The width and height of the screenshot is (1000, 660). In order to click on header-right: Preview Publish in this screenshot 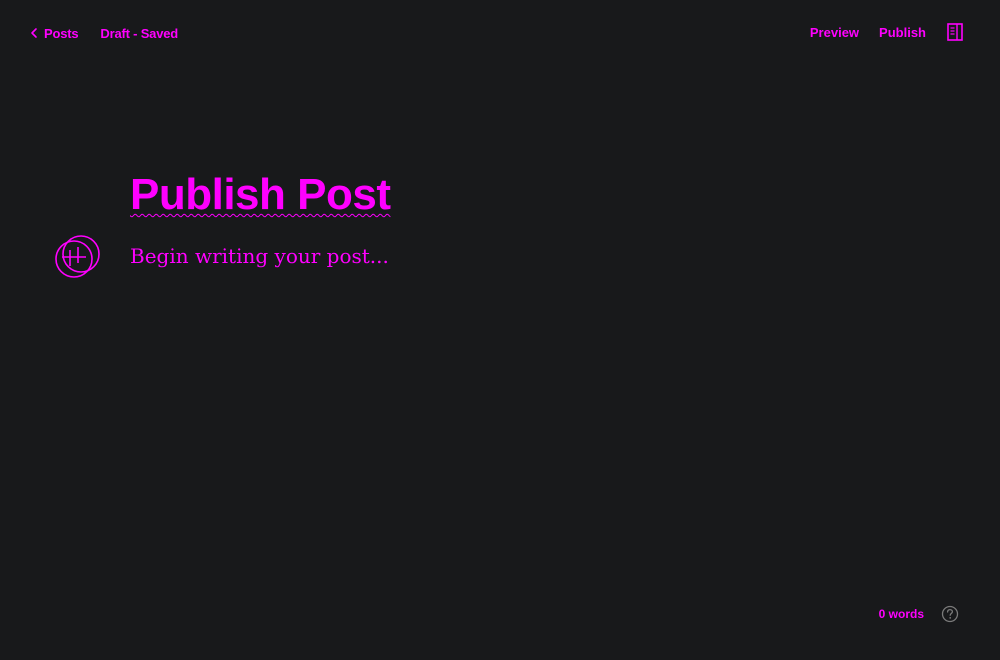, I will do `click(887, 32)`.